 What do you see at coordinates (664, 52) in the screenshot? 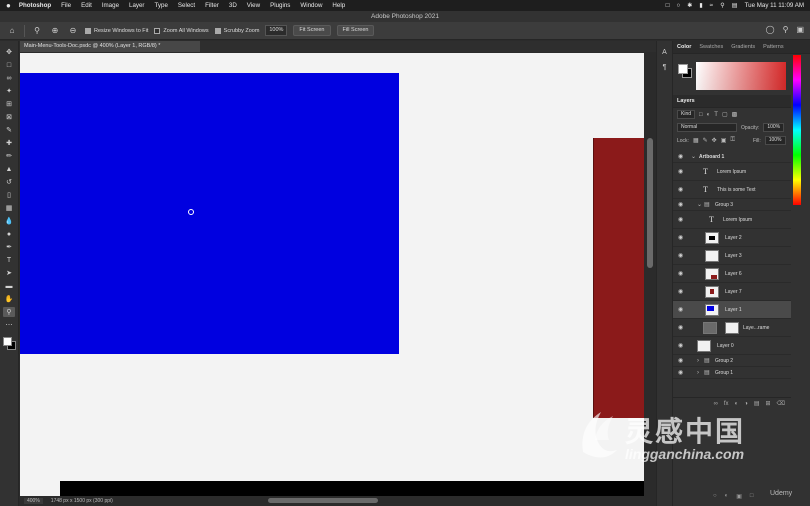
I see `character-panel-icon: A` at bounding box center [664, 52].